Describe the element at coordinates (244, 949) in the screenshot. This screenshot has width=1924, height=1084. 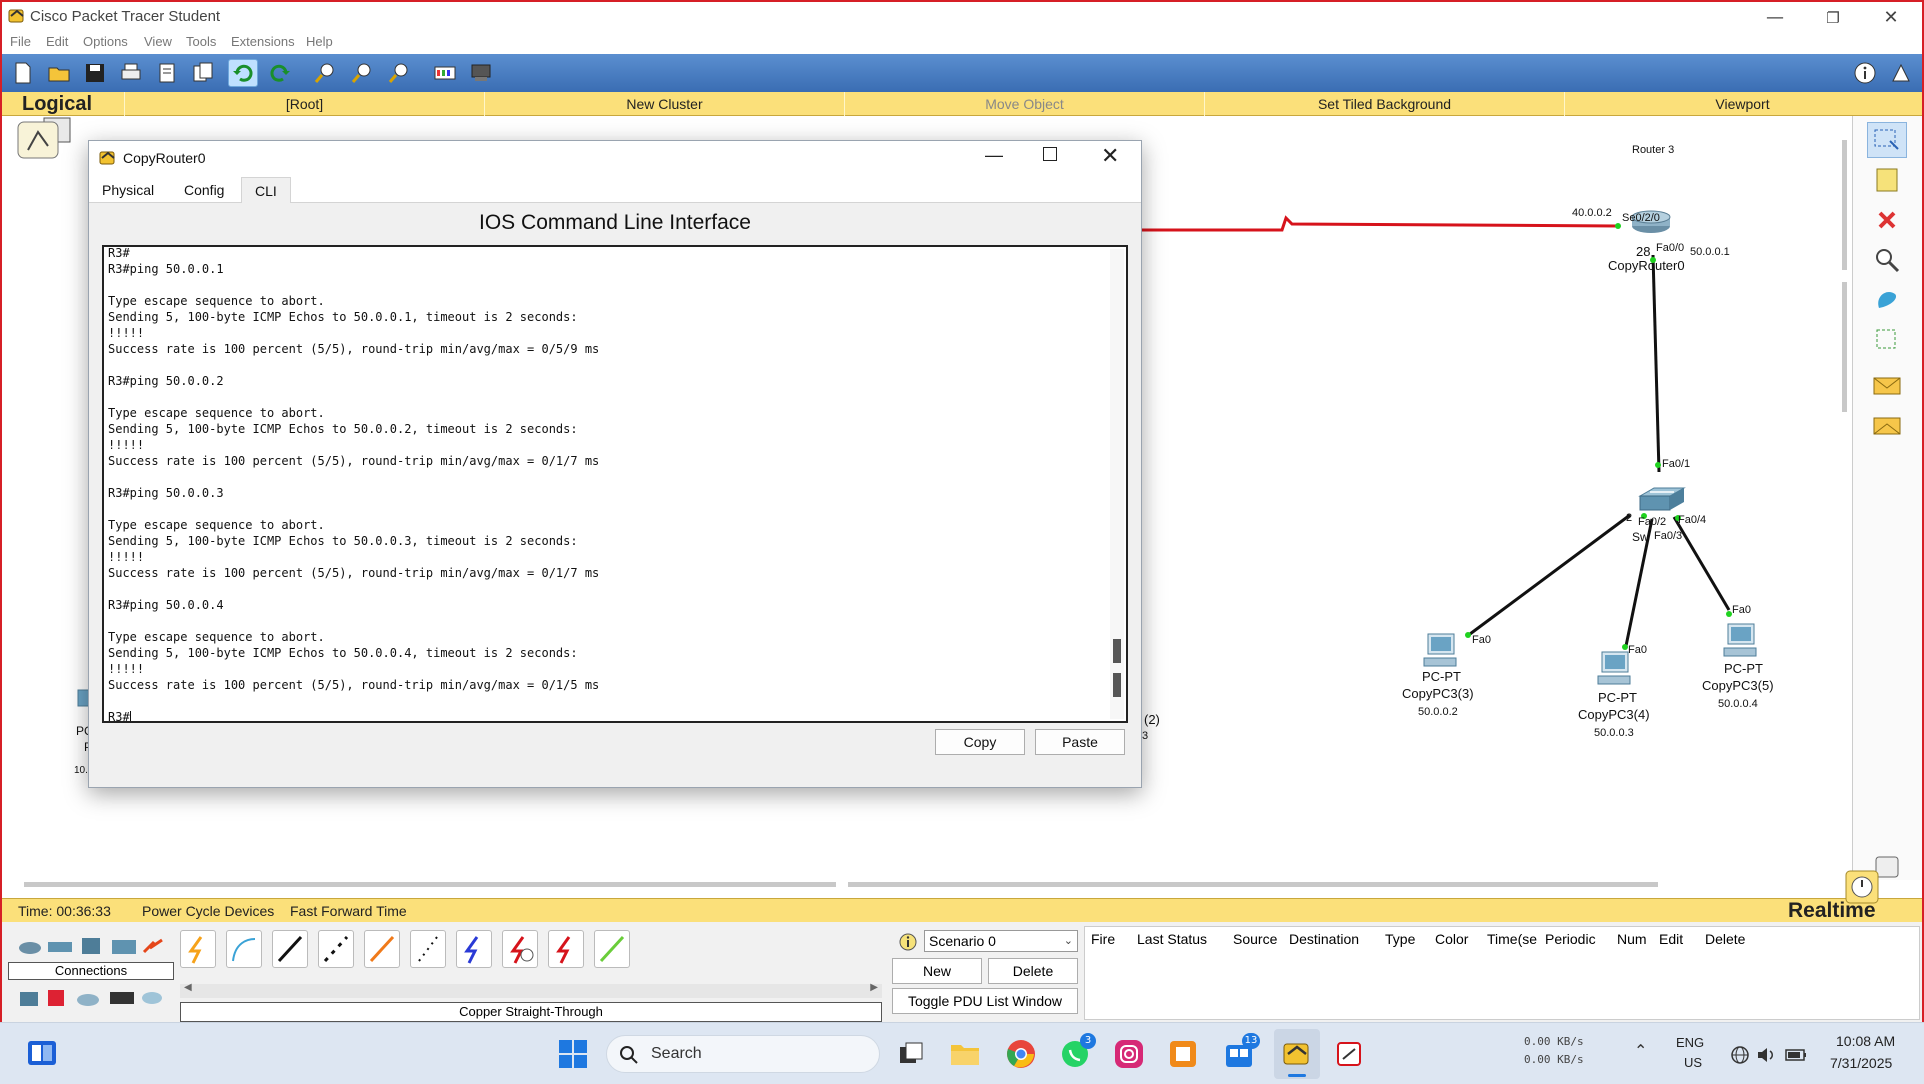
I see `console-cable-icon` at that location.